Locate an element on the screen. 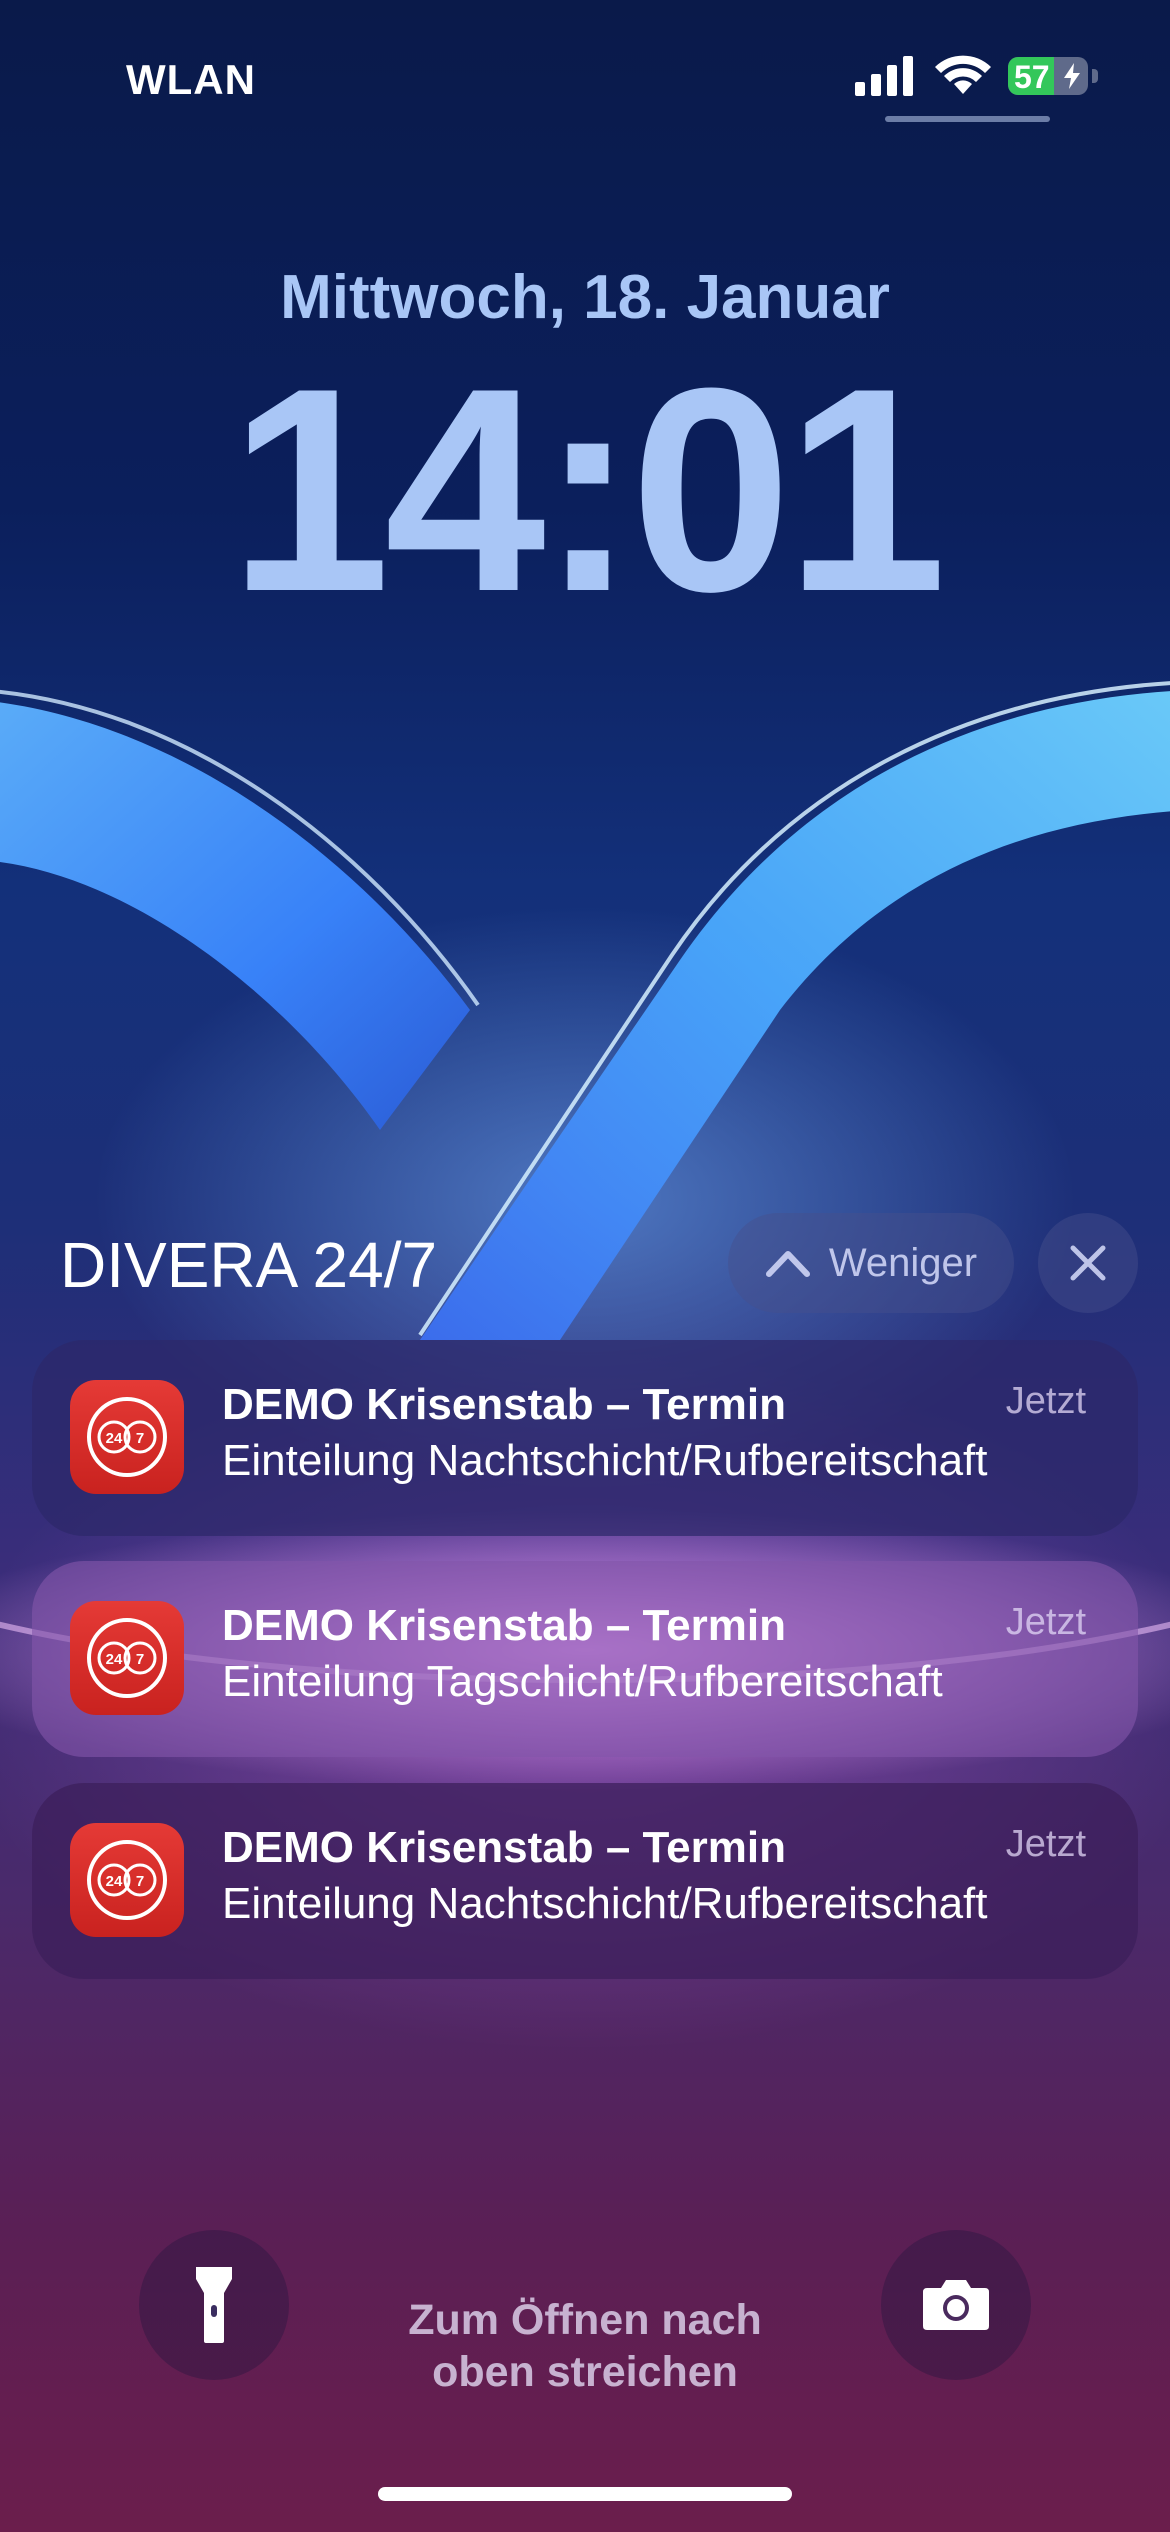 This screenshot has height=2532, width=1170. carrier-label: WLAN is located at coordinates (191, 79).